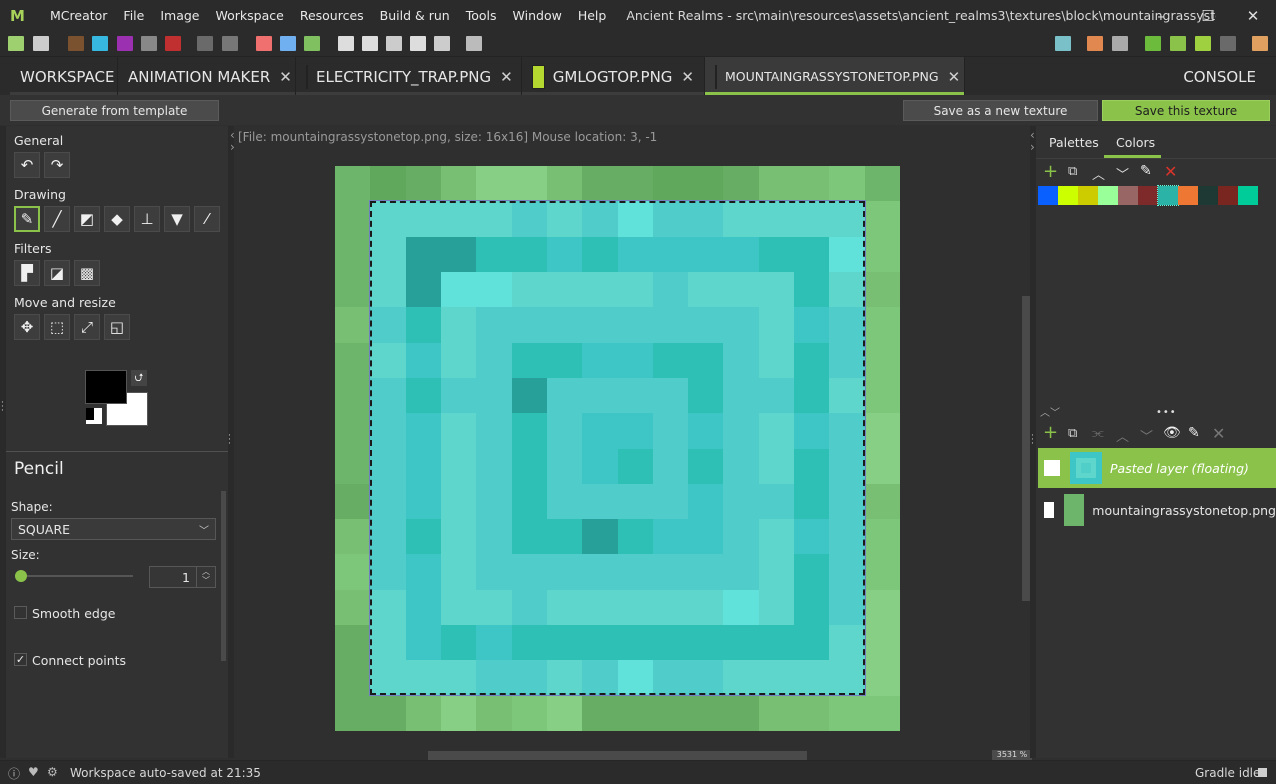  Describe the element at coordinates (78, 15) in the screenshot. I see `menu-mcreator: MCreator` at that location.